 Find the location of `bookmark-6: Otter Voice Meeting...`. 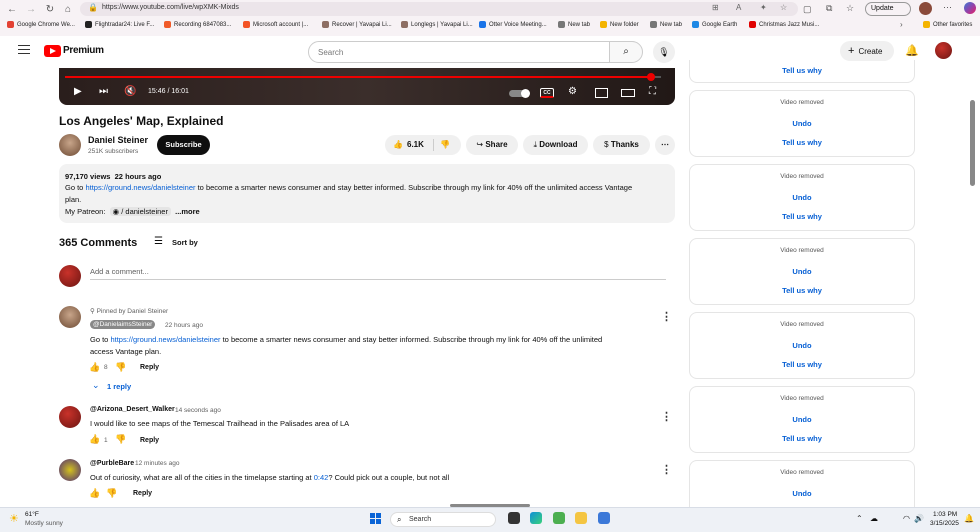

bookmark-6: Otter Voice Meeting... is located at coordinates (513, 24).